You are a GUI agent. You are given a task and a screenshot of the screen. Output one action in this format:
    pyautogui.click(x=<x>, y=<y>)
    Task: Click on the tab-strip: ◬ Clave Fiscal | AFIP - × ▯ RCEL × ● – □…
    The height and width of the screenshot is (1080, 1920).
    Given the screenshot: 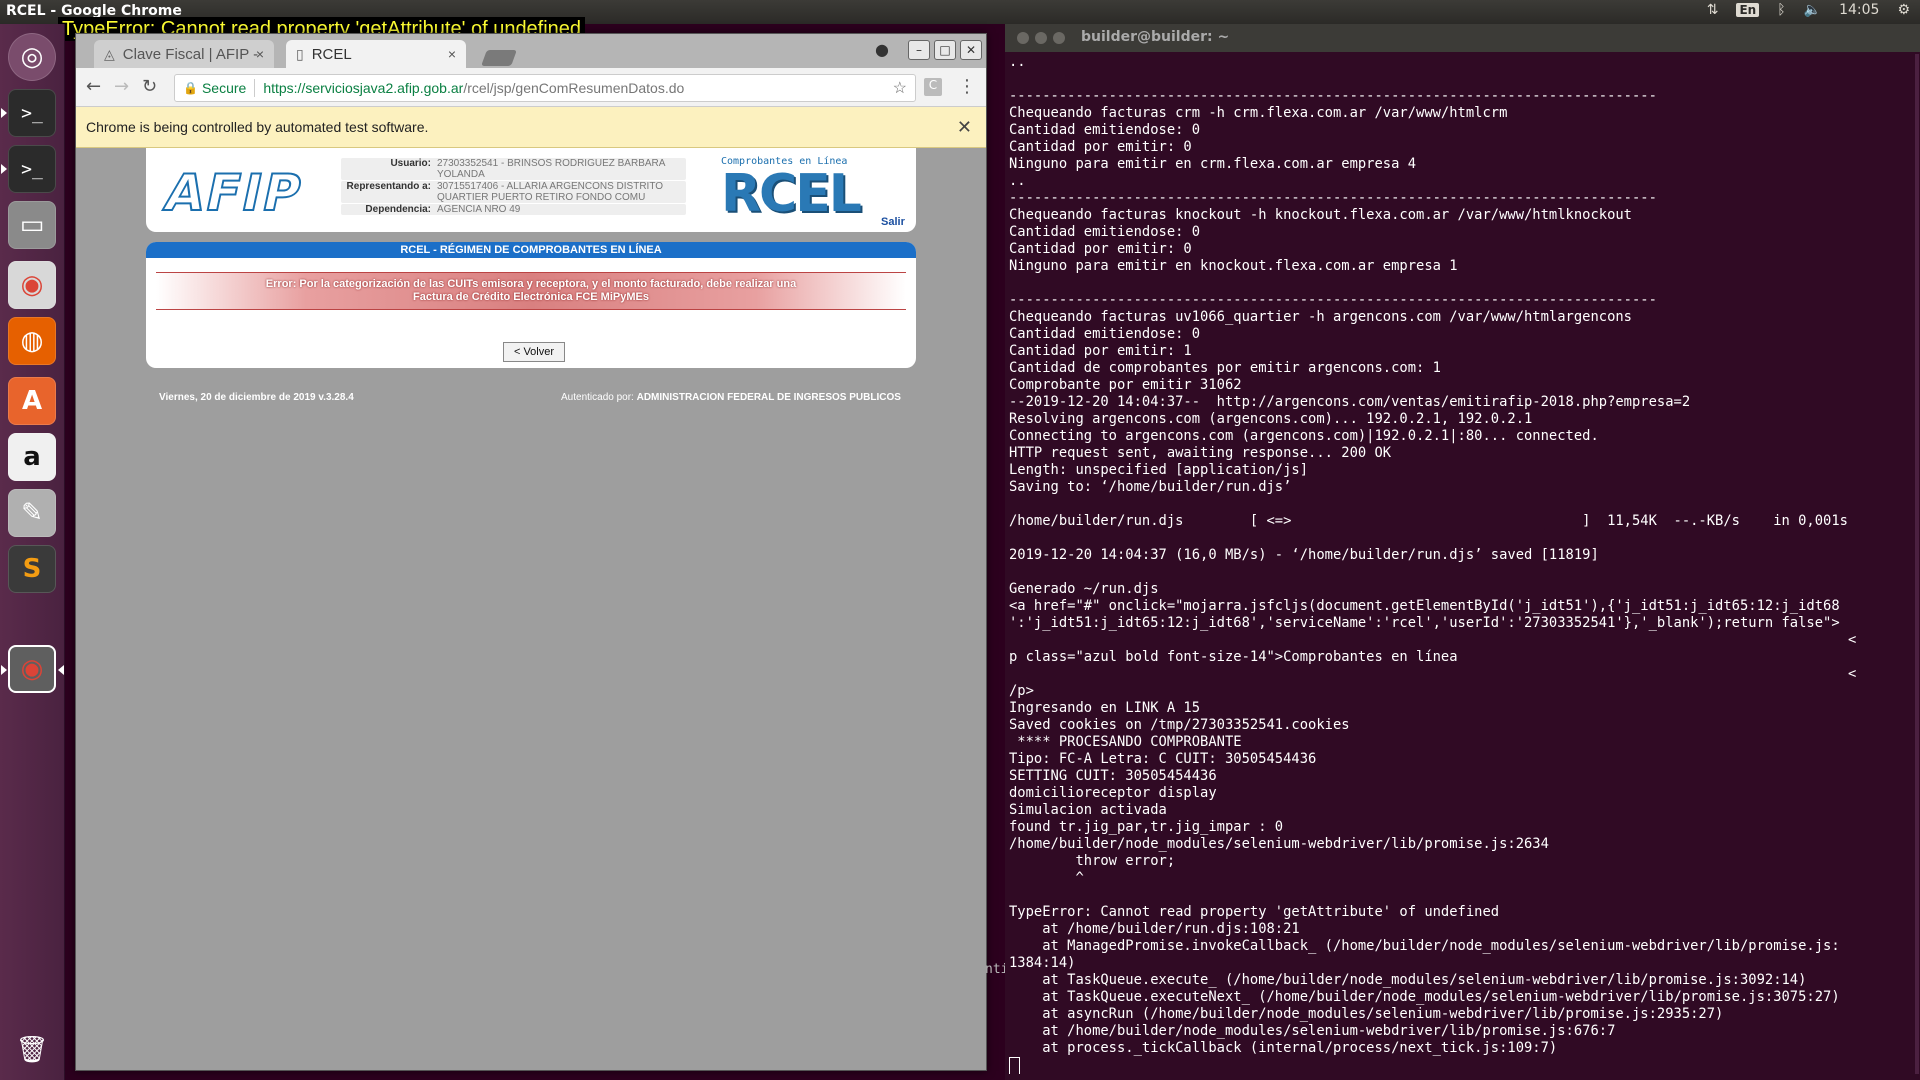 What is the action you would take?
    pyautogui.click(x=531, y=51)
    